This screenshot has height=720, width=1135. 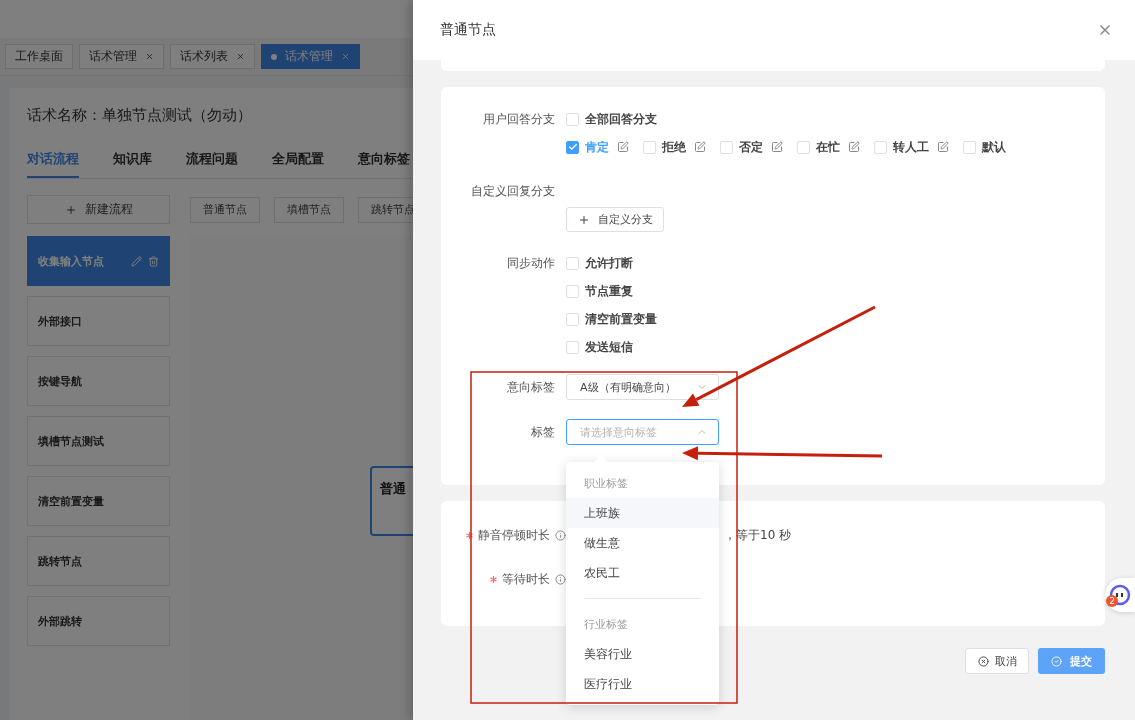 What do you see at coordinates (599, 347) in the screenshot?
I see `checkbox-option: 发送短信` at bounding box center [599, 347].